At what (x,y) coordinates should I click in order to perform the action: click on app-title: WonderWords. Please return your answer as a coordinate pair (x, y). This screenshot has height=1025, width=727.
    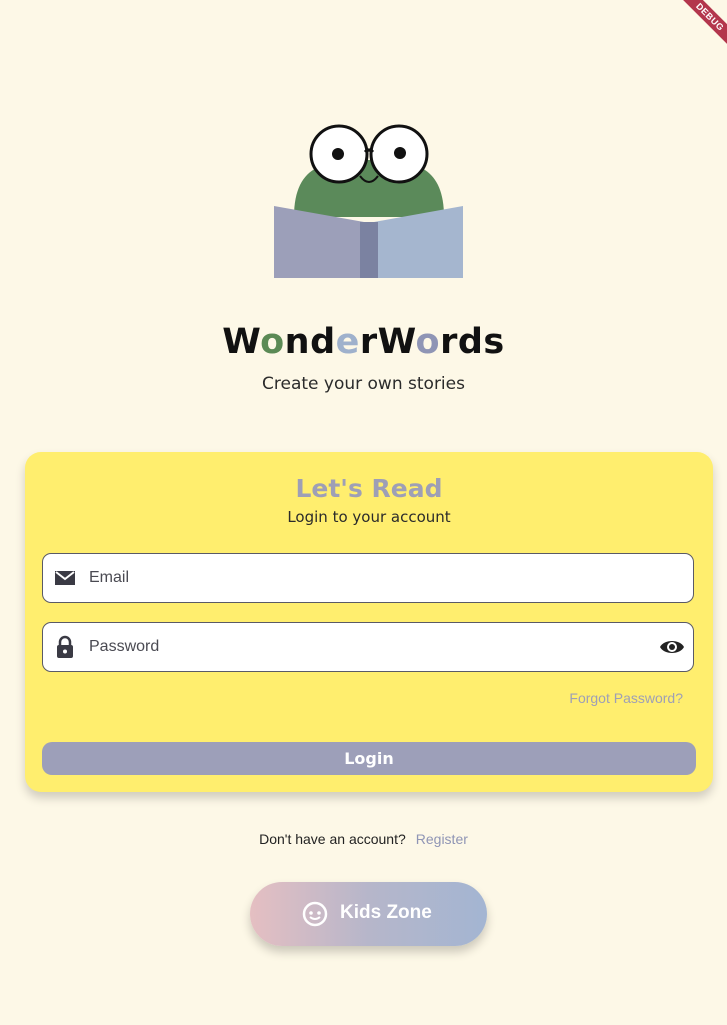
    Looking at the image, I should click on (363, 342).